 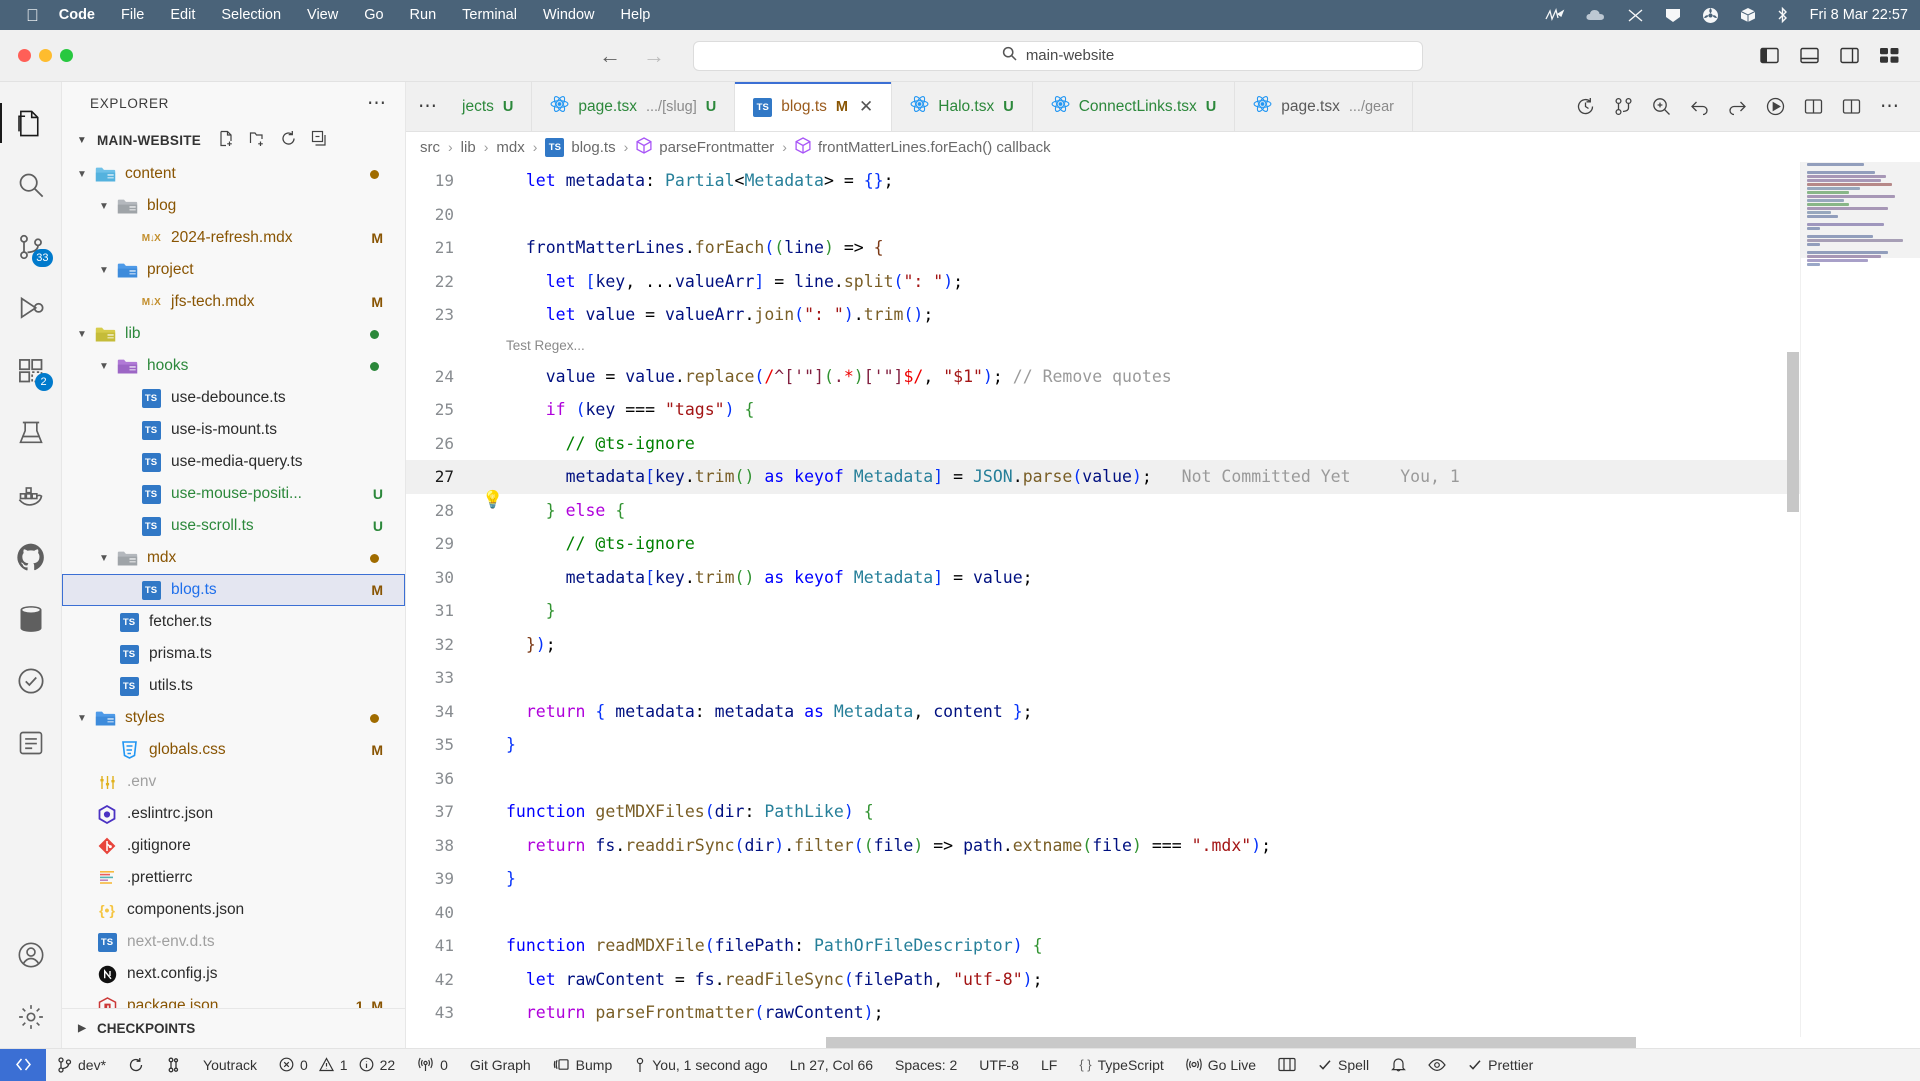 I want to click on scissors-icon, so click(x=1635, y=15).